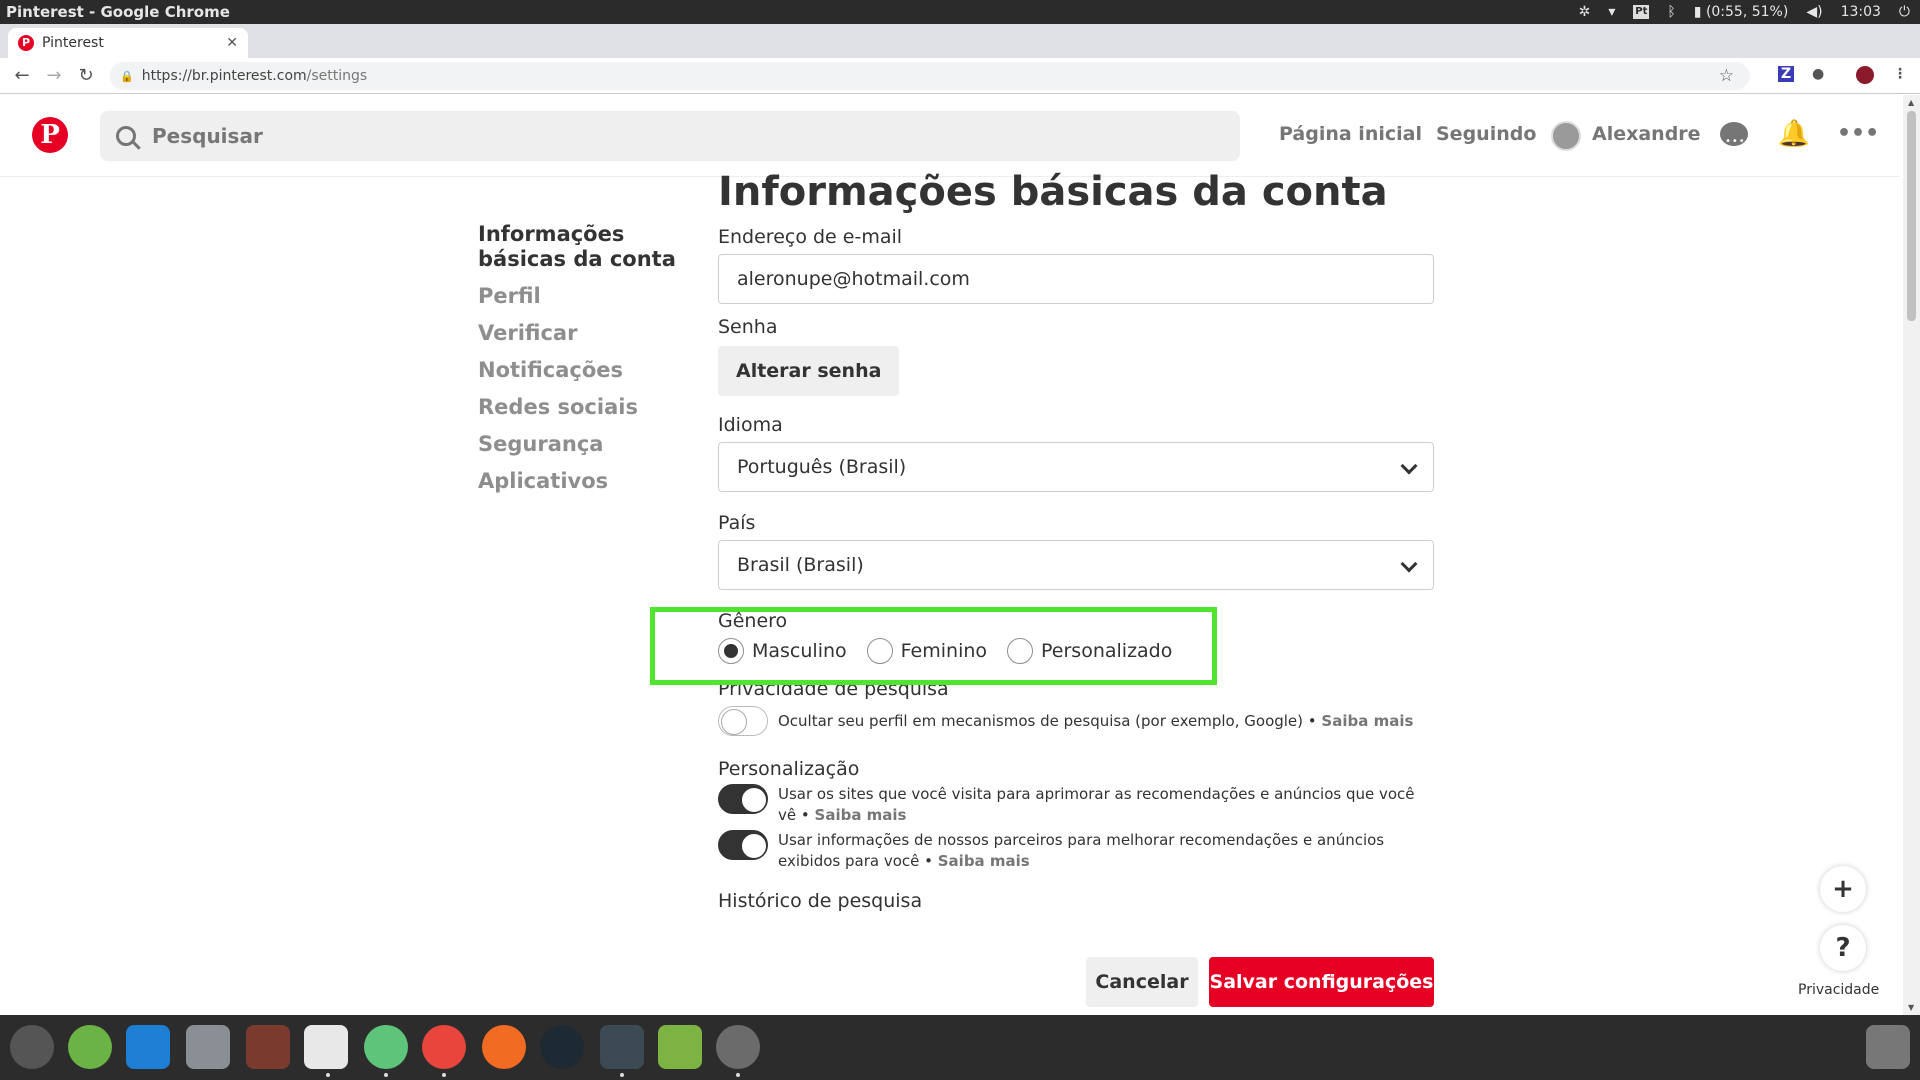 This screenshot has height=1080, width=1920. What do you see at coordinates (588, 481) in the screenshot?
I see `sidebar-item-apps: Aplicativos` at bounding box center [588, 481].